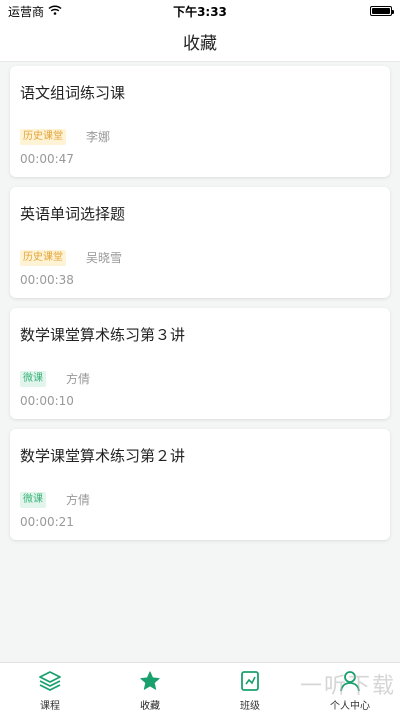 This screenshot has height=711, width=400. Describe the element at coordinates (71, 257) in the screenshot. I see `course-meta: 历史课堂 吴晓雪` at that location.